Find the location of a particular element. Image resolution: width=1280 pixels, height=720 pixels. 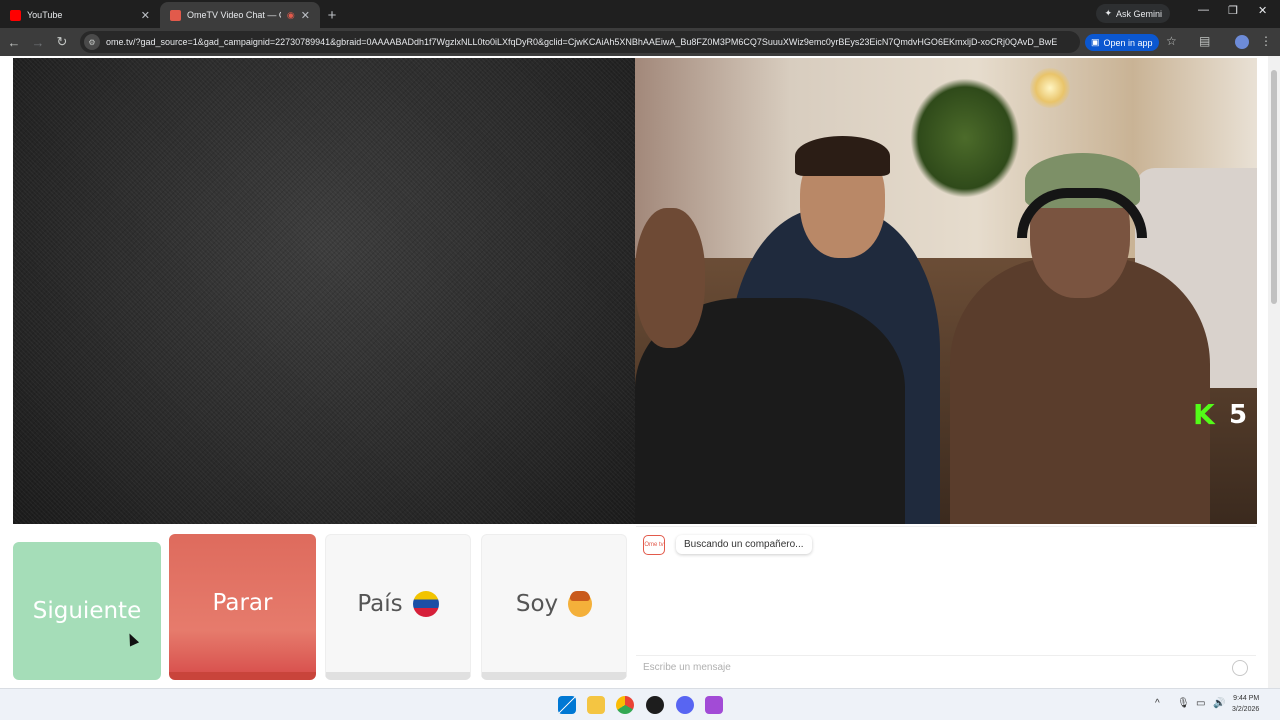

video-person-left-head is located at coordinates (670, 278).